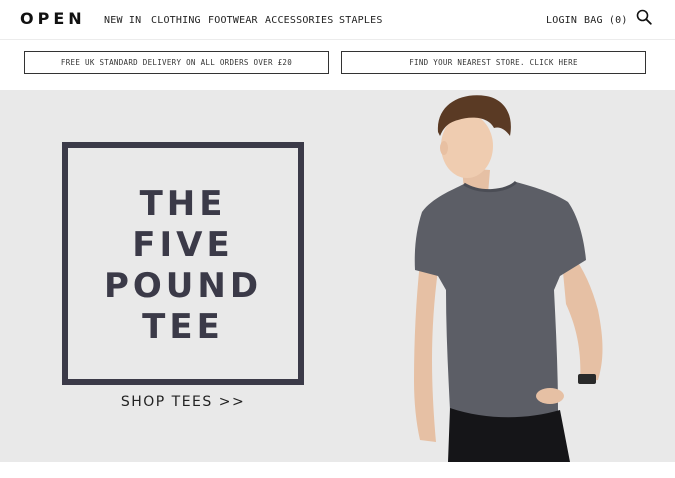  Describe the element at coordinates (561, 20) in the screenshot. I see `login-link: LOGIN` at that location.